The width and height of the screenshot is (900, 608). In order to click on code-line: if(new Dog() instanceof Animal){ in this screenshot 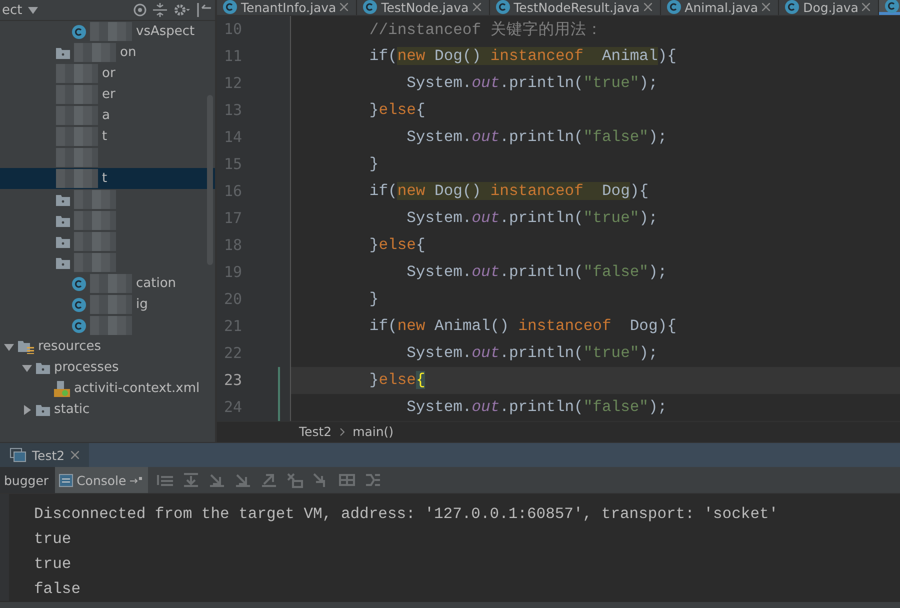, I will do `click(522, 56)`.